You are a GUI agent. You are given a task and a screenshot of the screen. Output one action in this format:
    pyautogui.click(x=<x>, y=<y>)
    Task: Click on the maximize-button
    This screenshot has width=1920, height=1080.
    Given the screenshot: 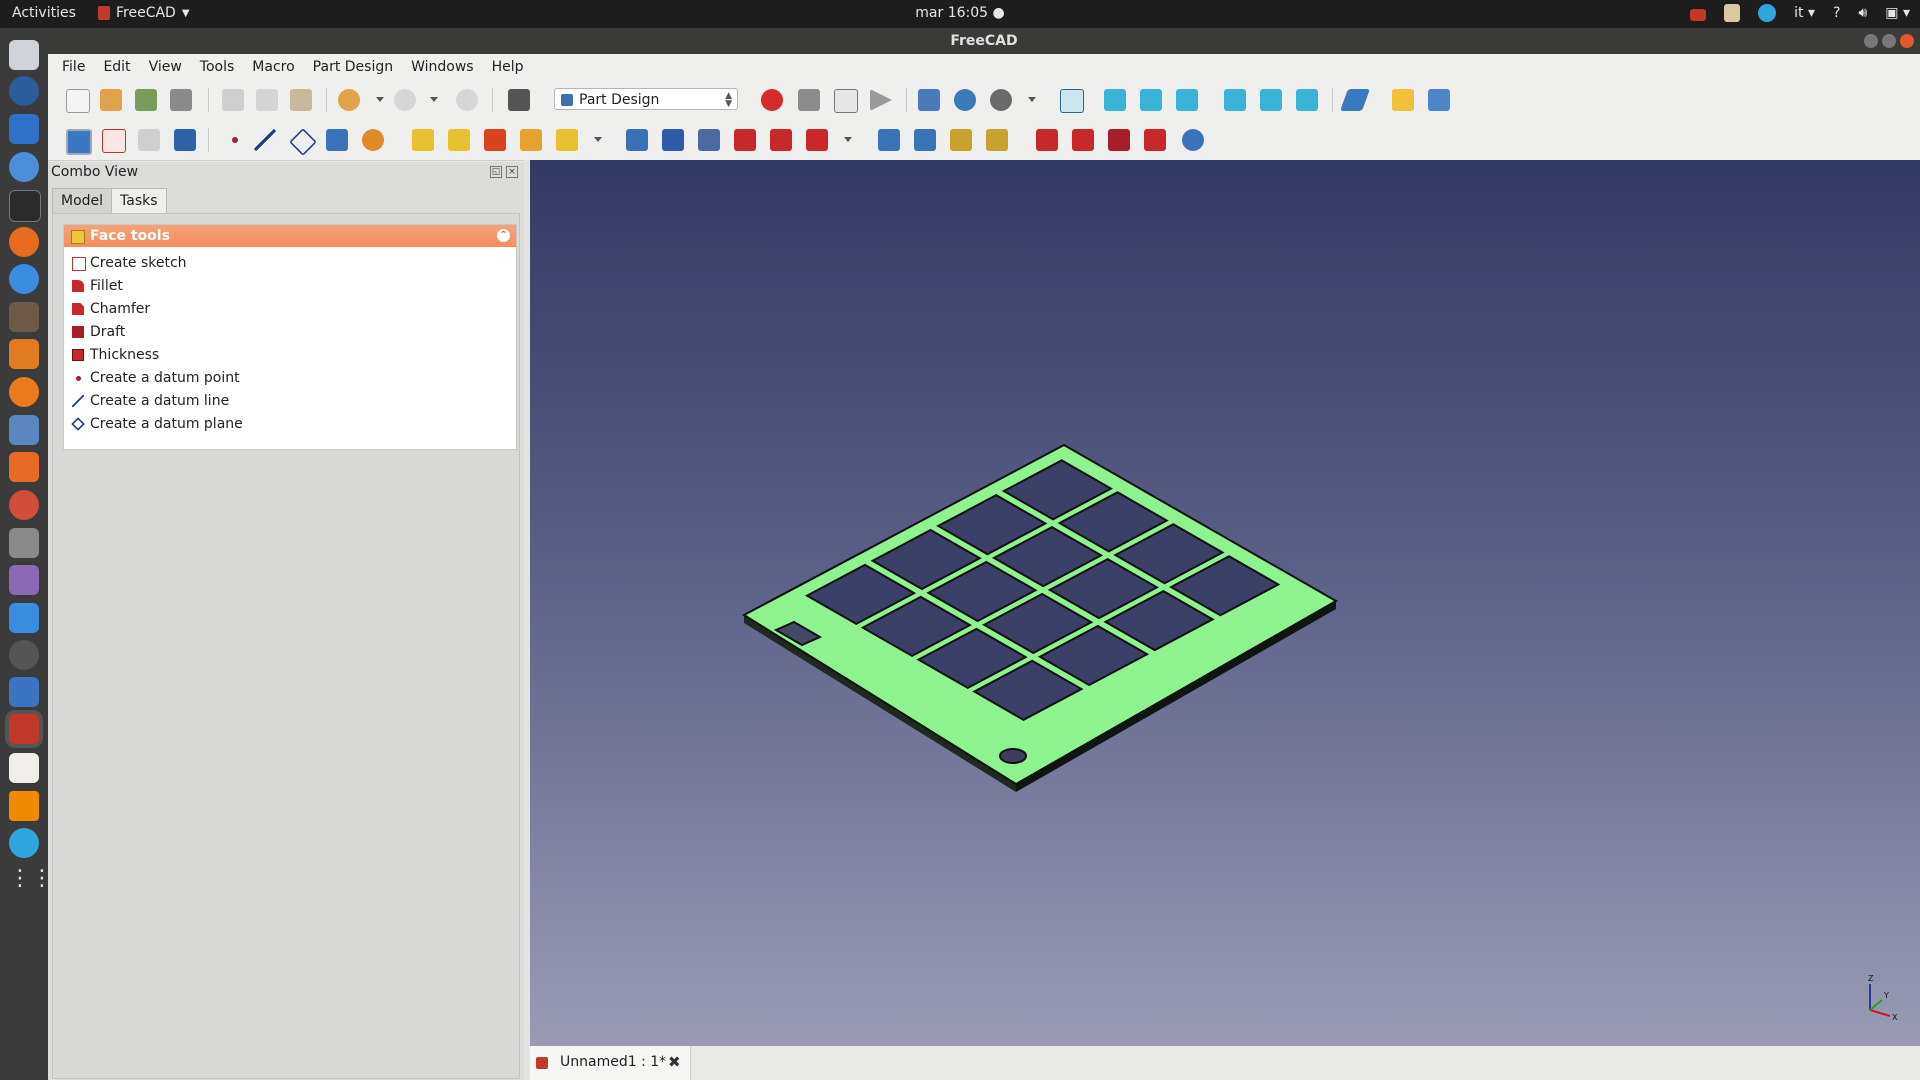 What is the action you would take?
    pyautogui.click(x=1889, y=41)
    